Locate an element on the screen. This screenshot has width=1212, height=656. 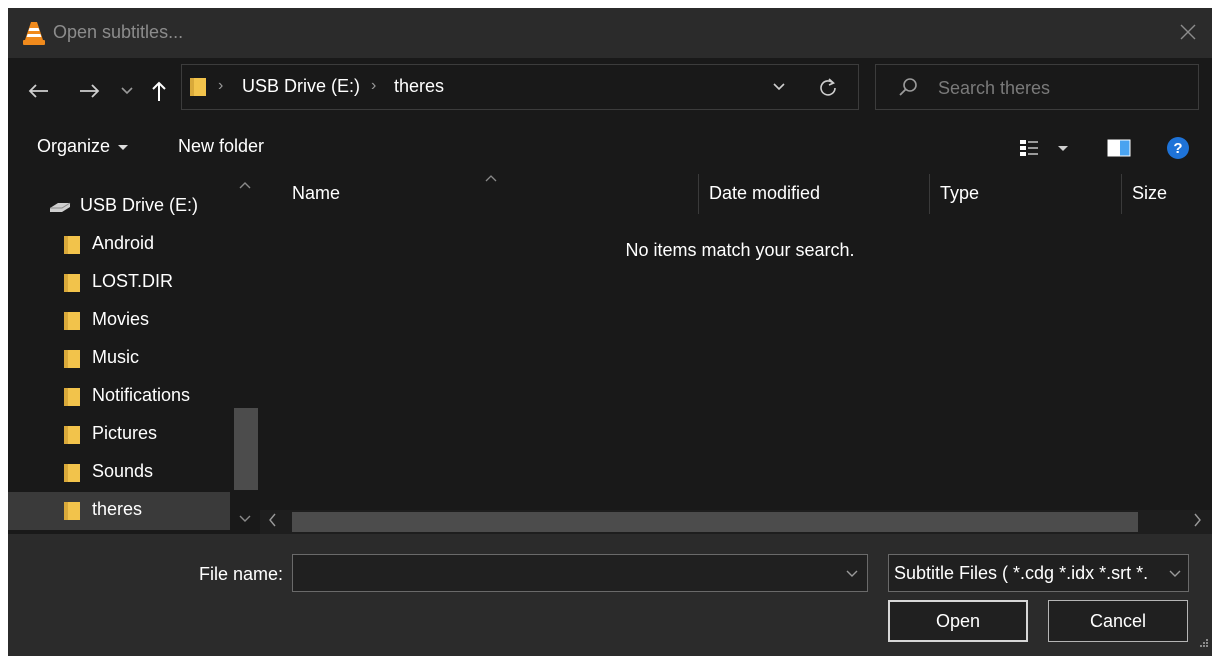
file-name-combobox is located at coordinates (580, 573).